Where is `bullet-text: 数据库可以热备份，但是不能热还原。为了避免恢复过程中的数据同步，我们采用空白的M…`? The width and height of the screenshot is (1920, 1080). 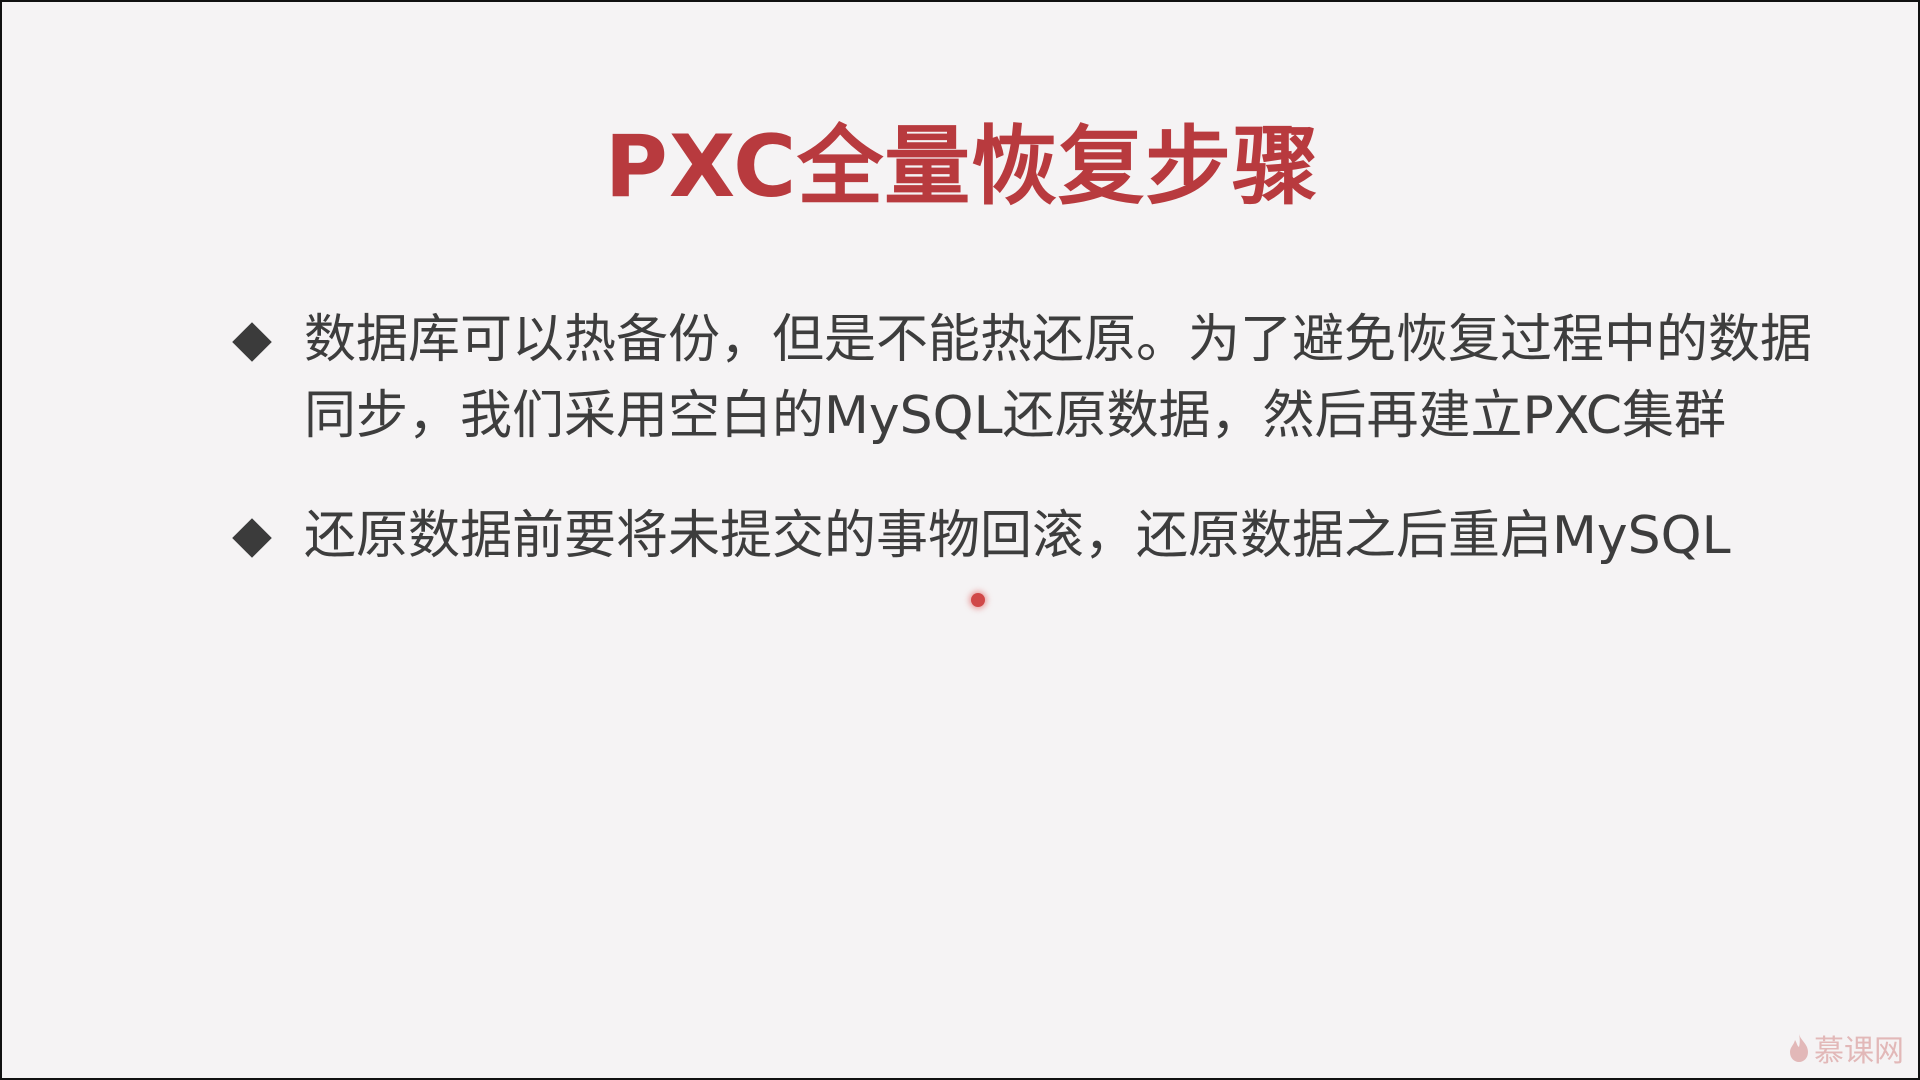
bullet-text: 数据库可以热备份，但是不能热还原。为了避免恢复过程中的数据同步，我们采用空白的M… is located at coordinates (1058, 378).